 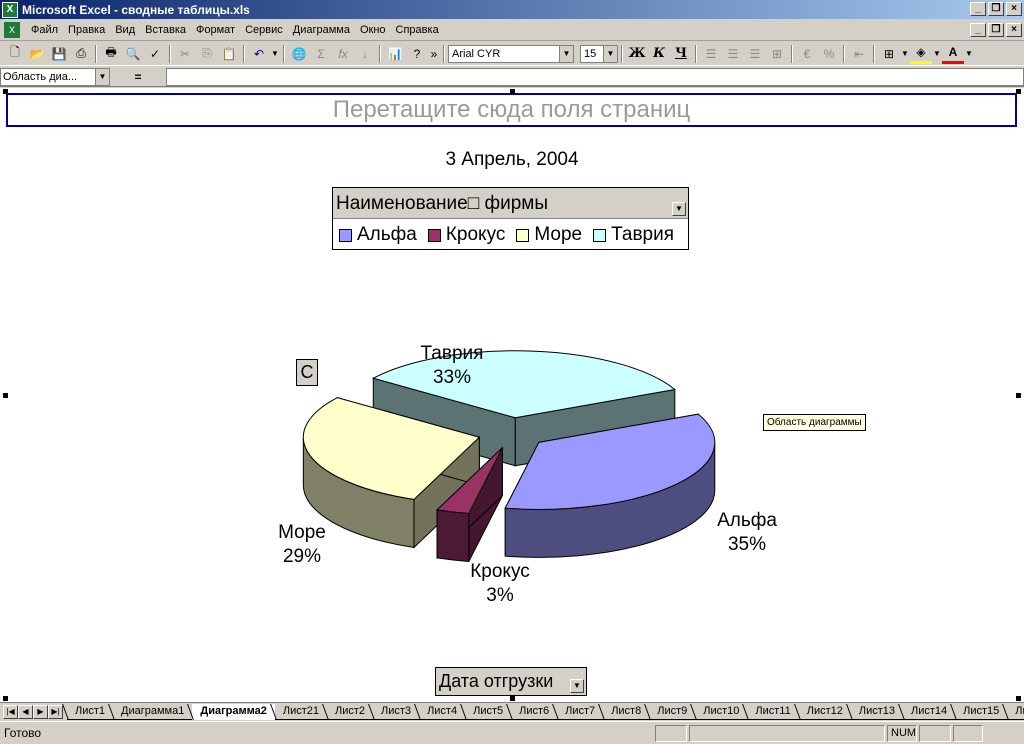 I want to click on align-center-icon: ☰, so click(x=733, y=54).